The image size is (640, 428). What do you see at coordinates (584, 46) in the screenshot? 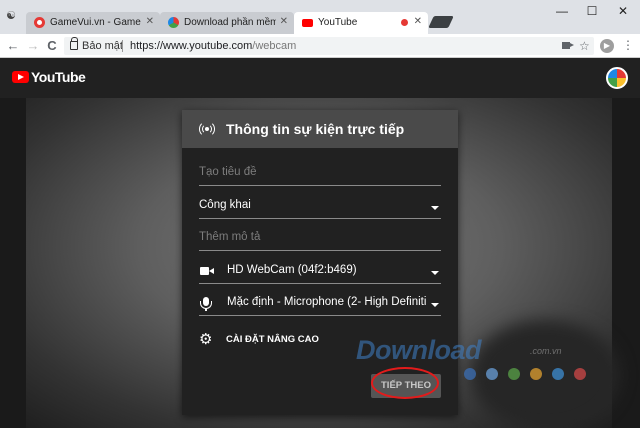
I see `bookmark-star-icon: ☆` at bounding box center [584, 46].